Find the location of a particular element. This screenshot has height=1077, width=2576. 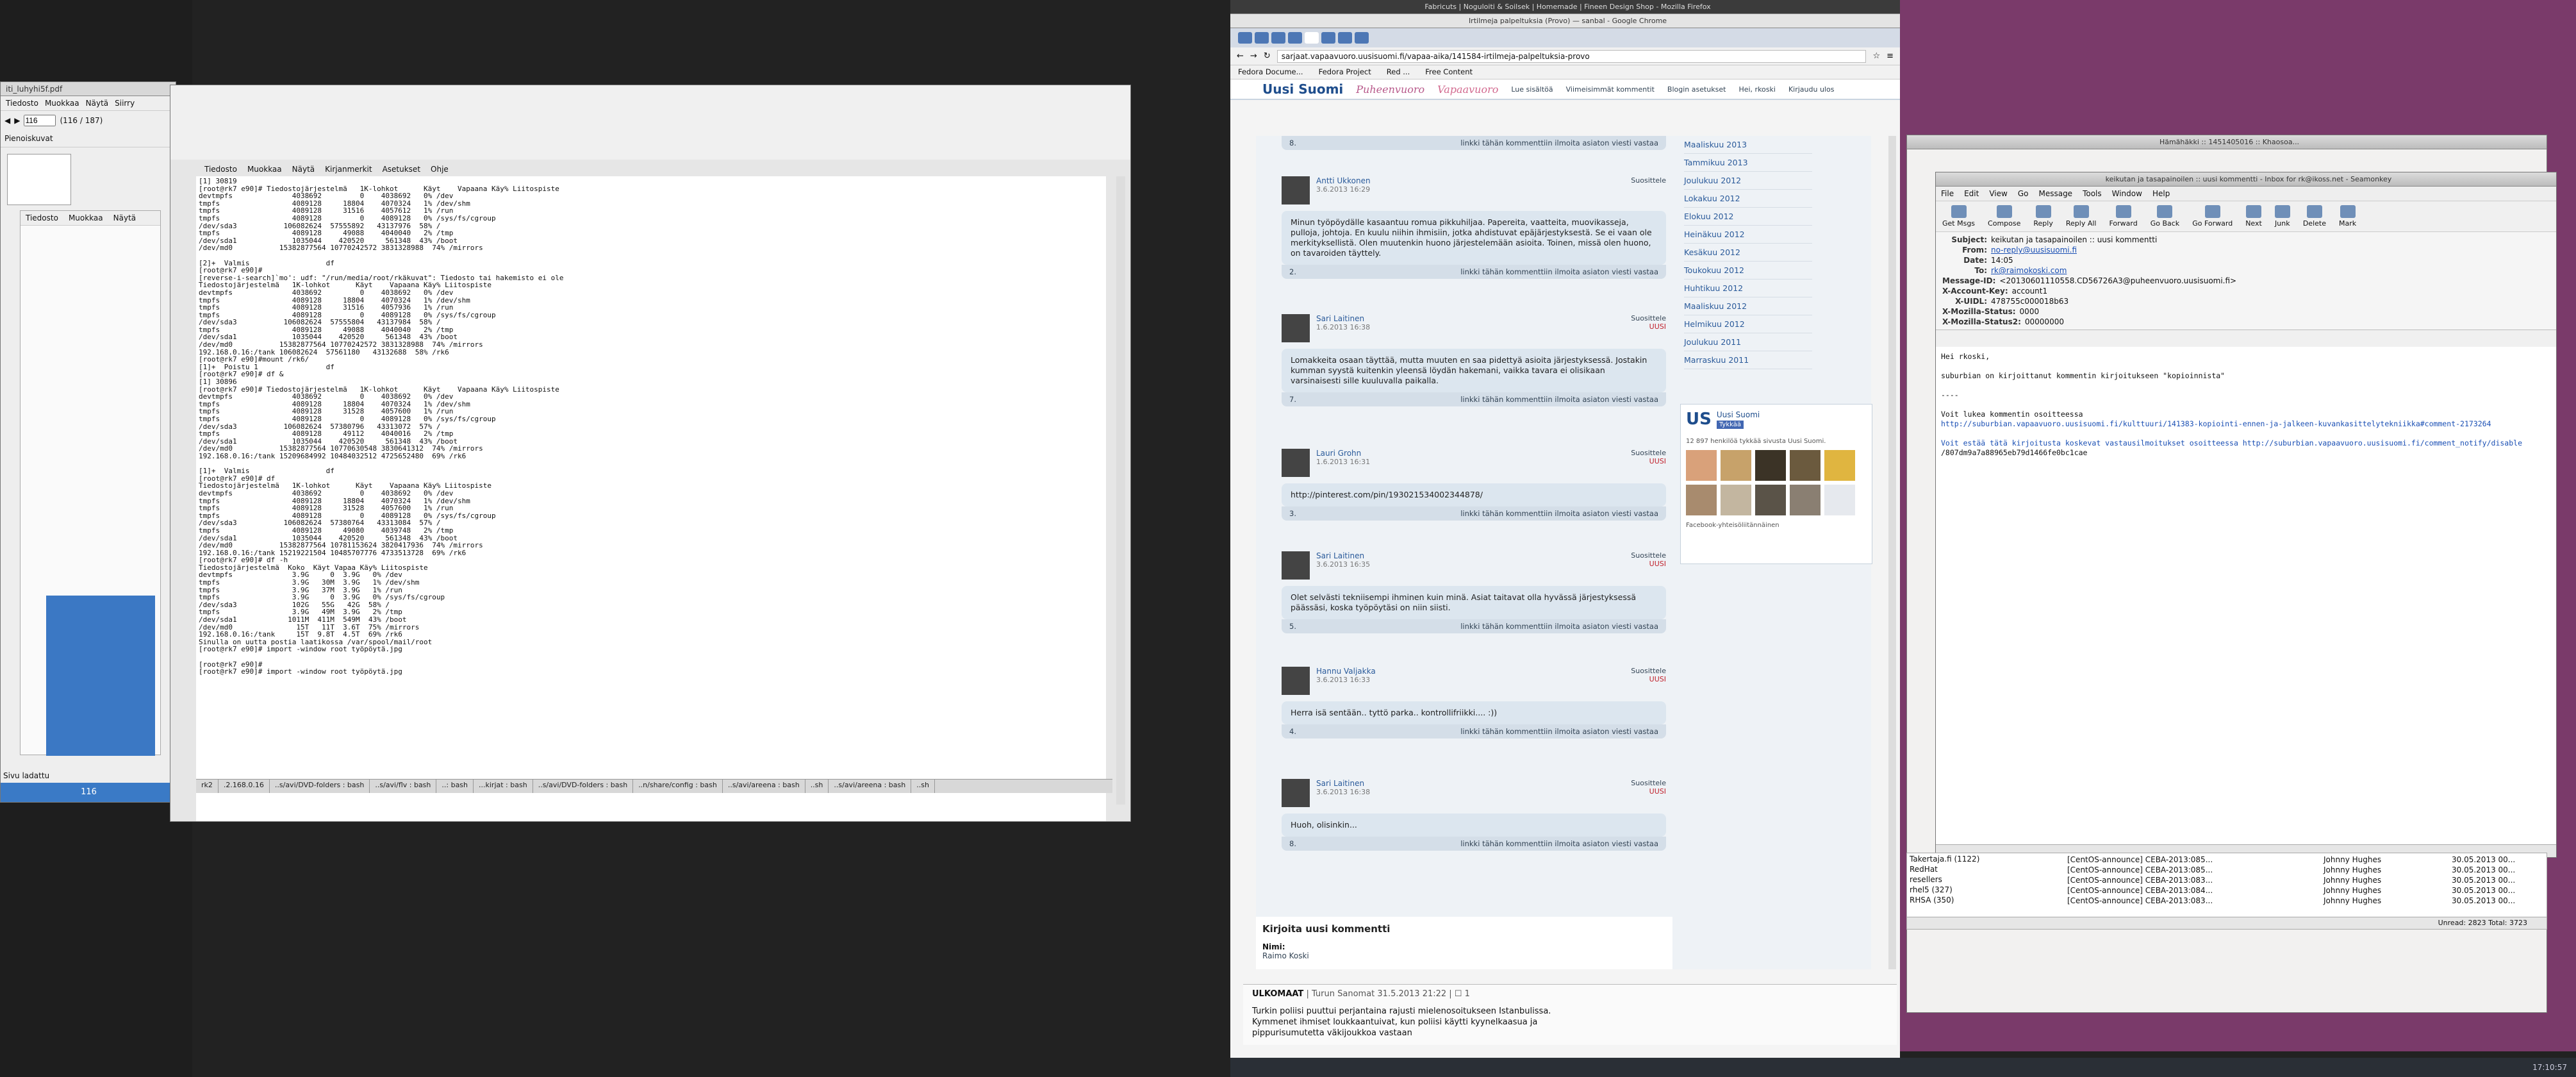

mail-menu-item: Tools is located at coordinates (2092, 193).